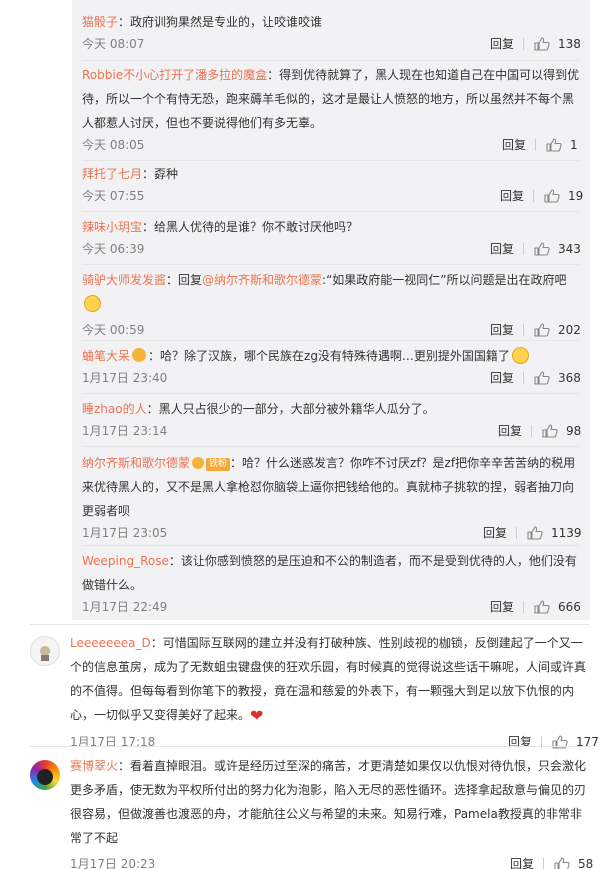 The width and height of the screenshot is (605, 869). Describe the element at coordinates (332, 196) in the screenshot. I see `reply-meta: 今天 07:55 回复 19` at that location.